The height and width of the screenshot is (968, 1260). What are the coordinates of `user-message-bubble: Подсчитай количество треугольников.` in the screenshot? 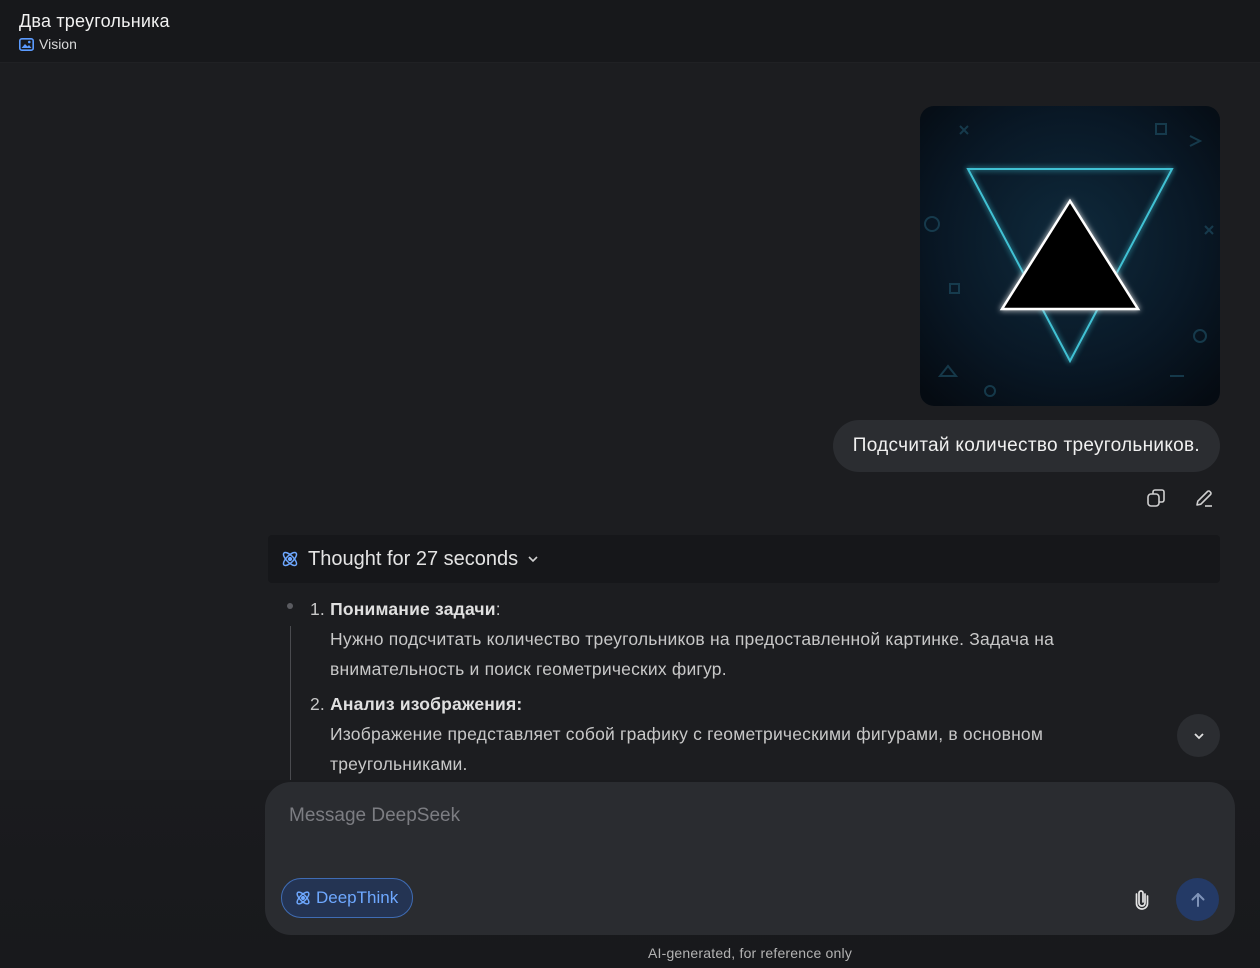 It's located at (1026, 446).